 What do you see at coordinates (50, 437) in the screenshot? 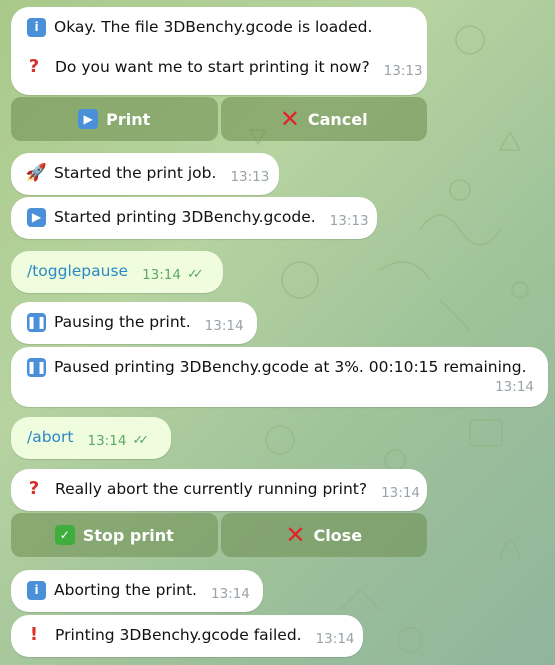
I see `command-link: /abort` at bounding box center [50, 437].